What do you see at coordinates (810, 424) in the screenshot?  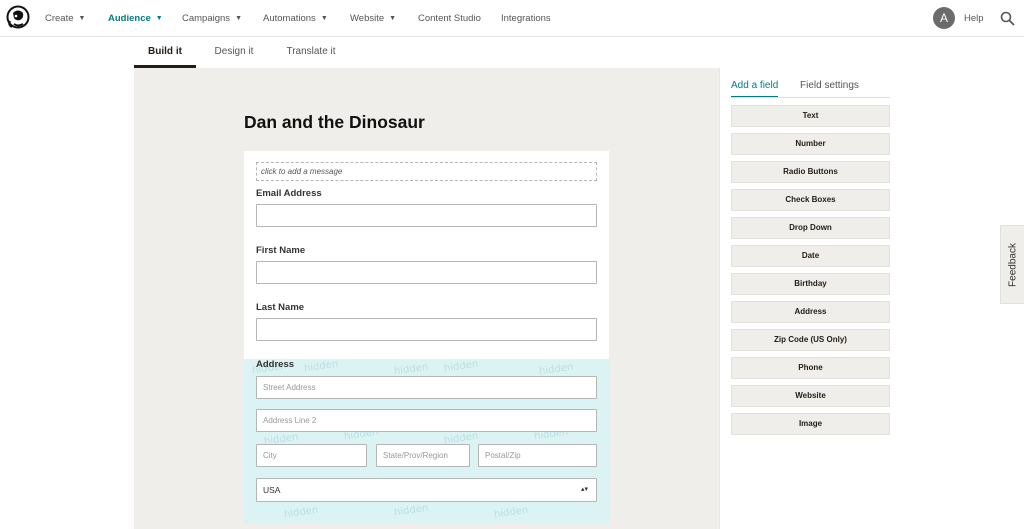 I see `add-image-button: Image` at bounding box center [810, 424].